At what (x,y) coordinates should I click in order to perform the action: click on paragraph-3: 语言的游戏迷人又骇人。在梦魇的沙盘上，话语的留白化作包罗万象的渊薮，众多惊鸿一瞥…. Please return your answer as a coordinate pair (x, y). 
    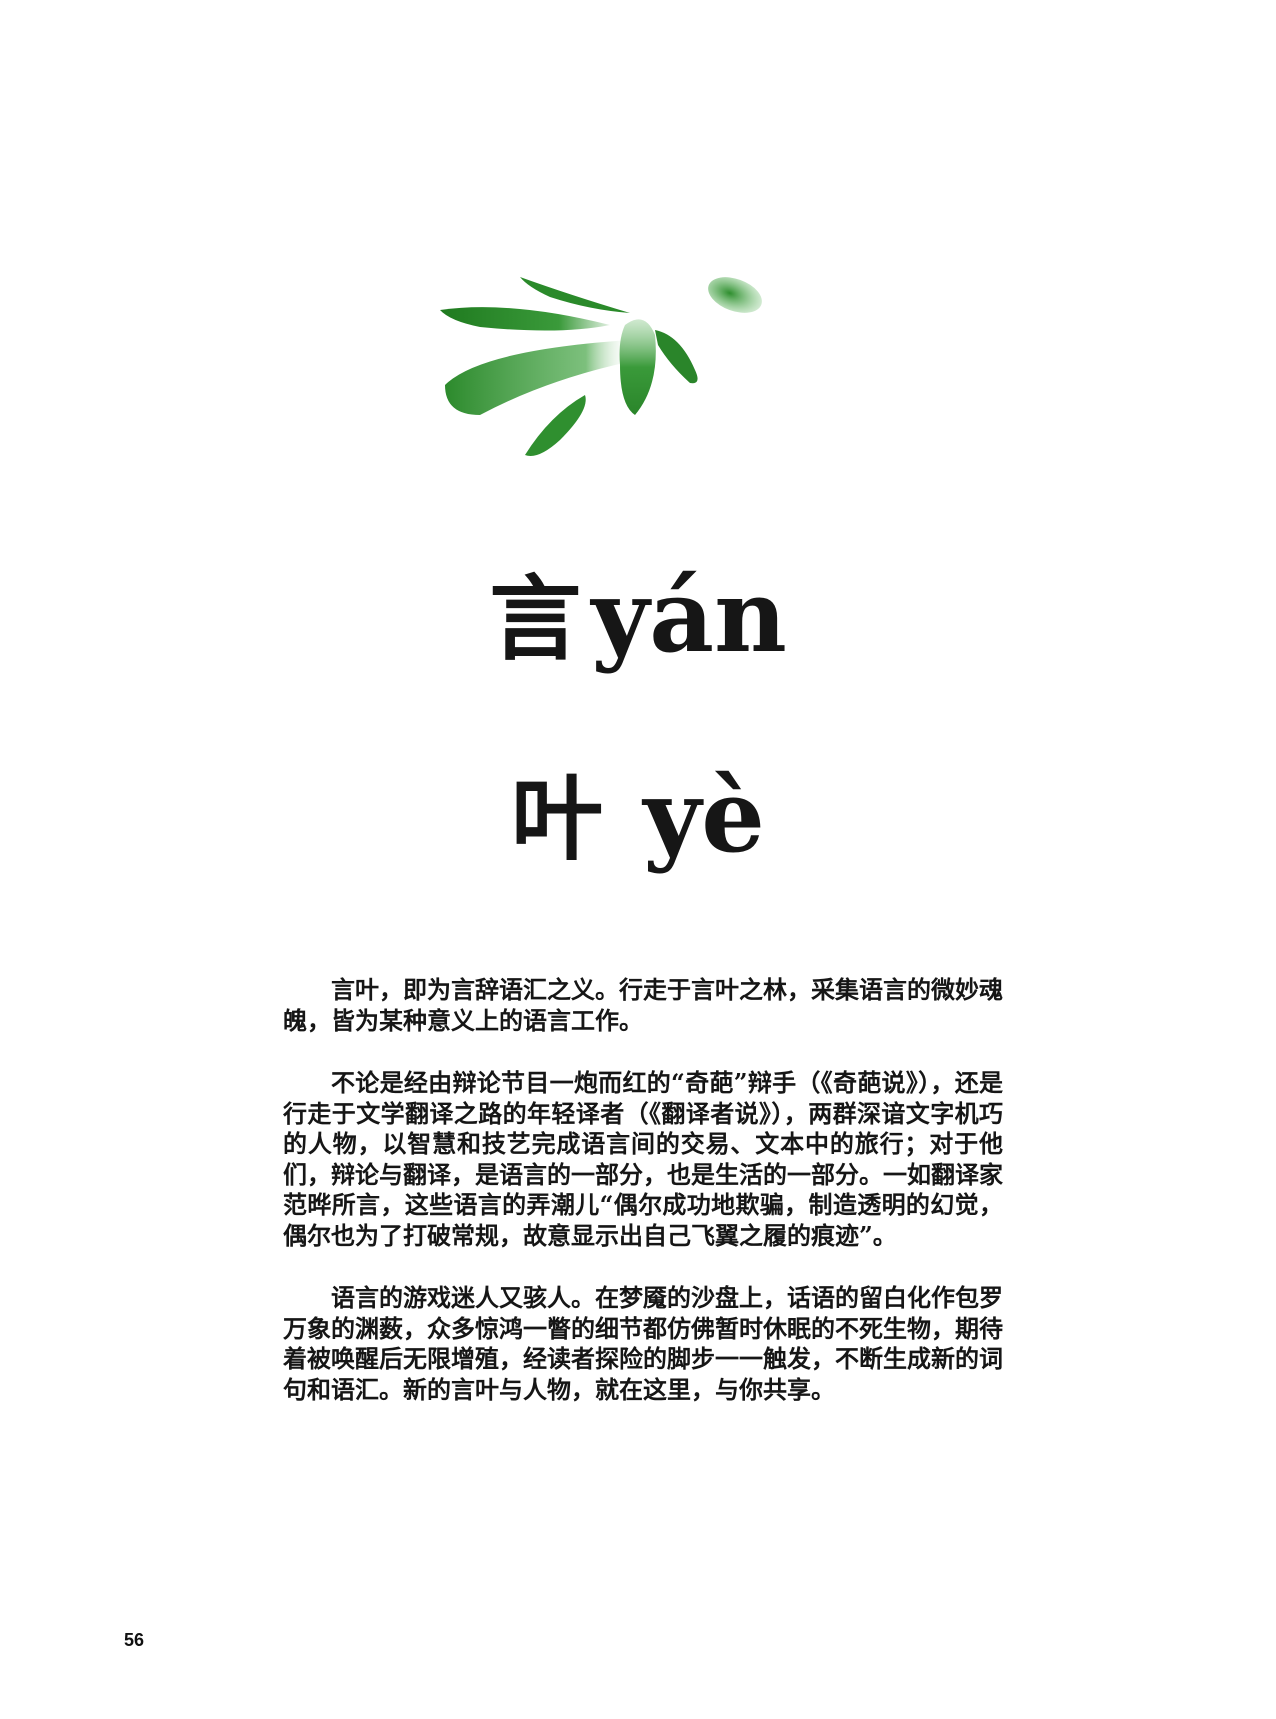
    Looking at the image, I should click on (643, 1343).